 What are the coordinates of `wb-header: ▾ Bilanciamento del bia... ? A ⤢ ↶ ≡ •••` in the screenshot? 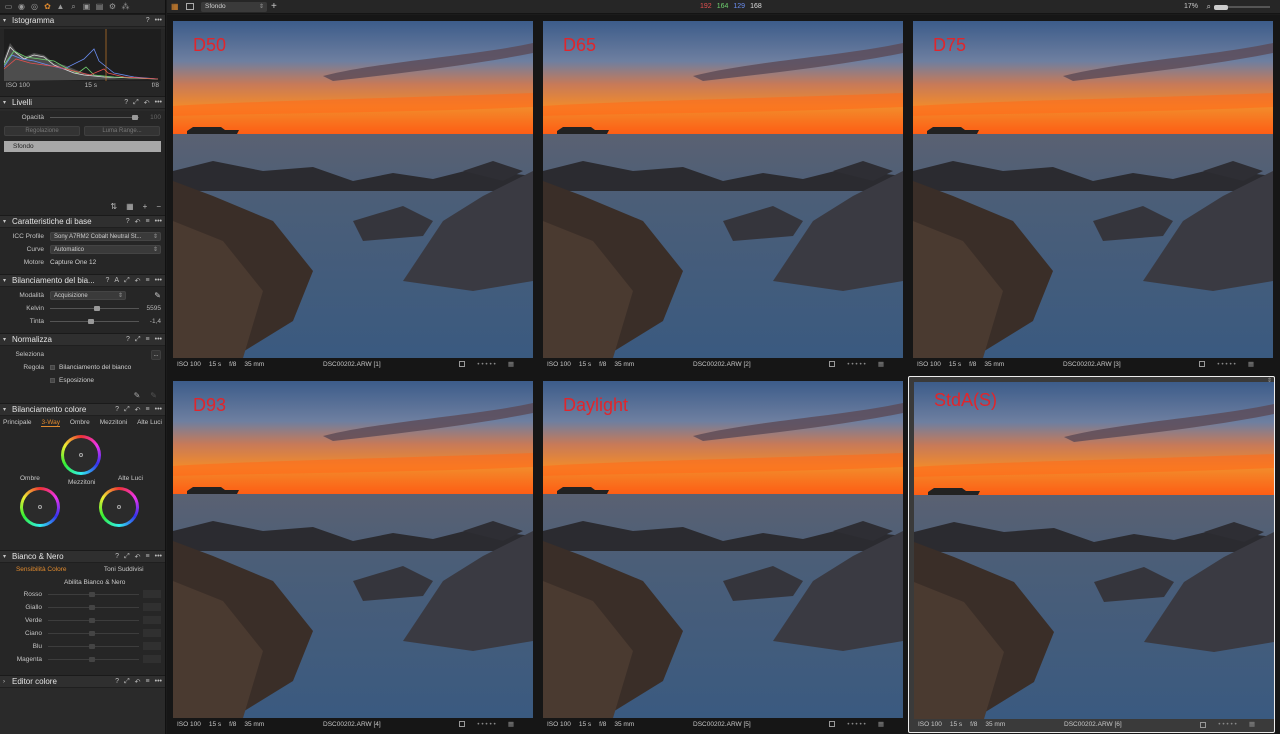 It's located at (82, 280).